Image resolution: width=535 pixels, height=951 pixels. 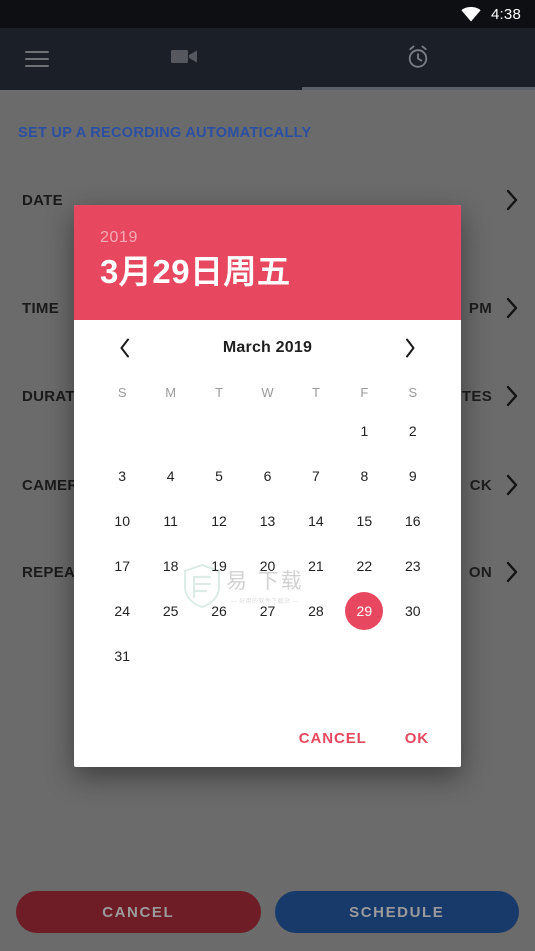 I want to click on calendar-day: 15, so click(x=364, y=520).